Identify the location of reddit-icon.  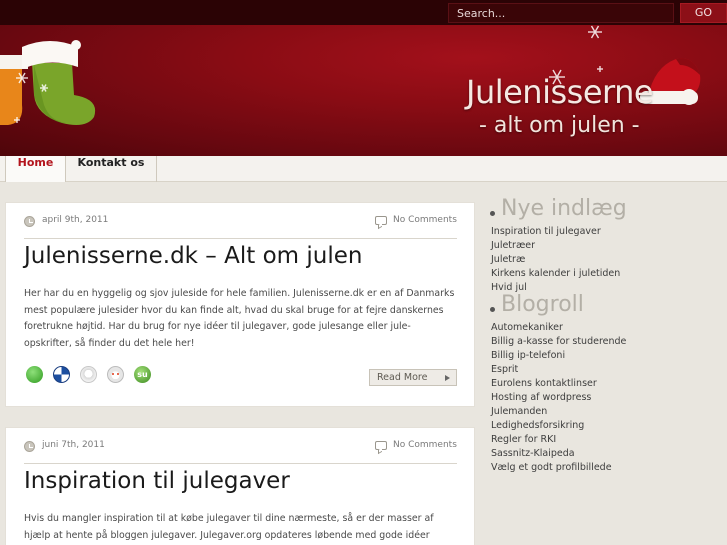
(115, 374).